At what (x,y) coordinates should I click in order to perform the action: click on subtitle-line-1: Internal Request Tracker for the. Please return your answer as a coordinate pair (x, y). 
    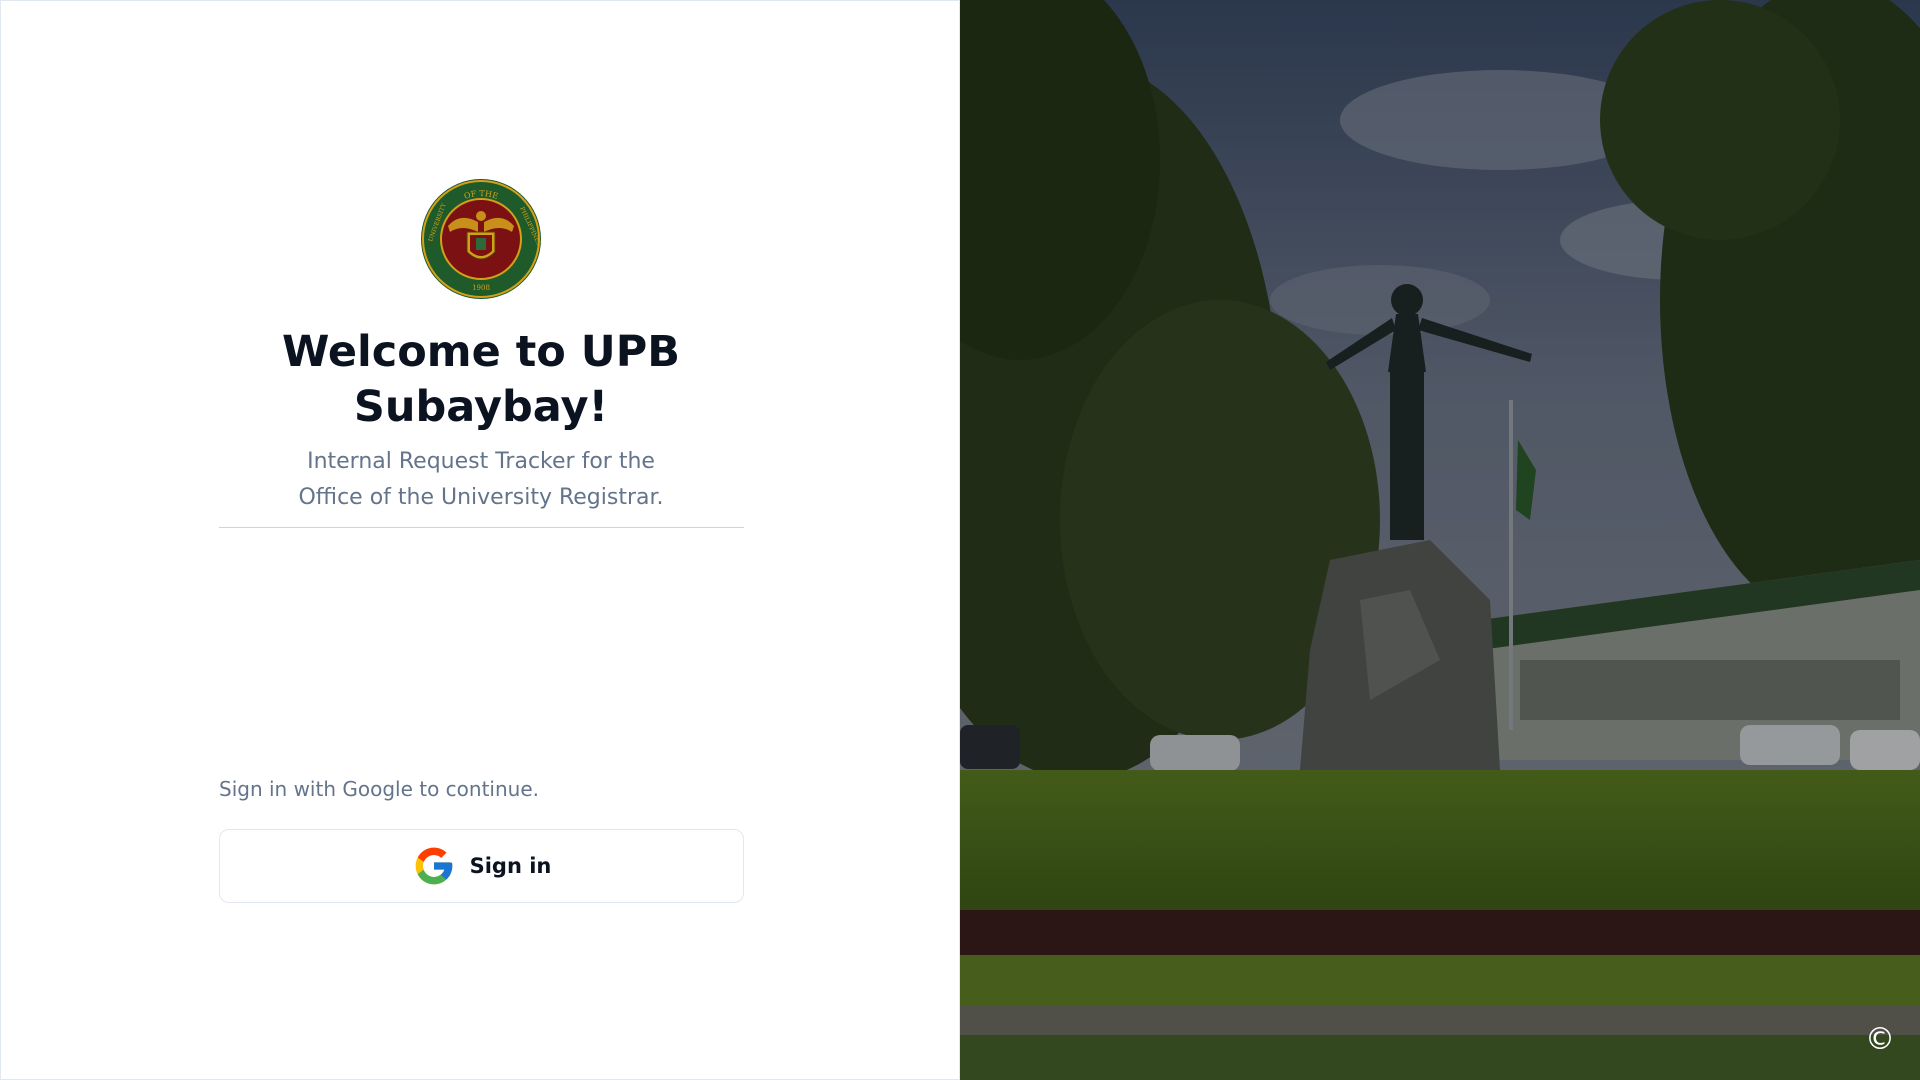
    Looking at the image, I should click on (481, 461).